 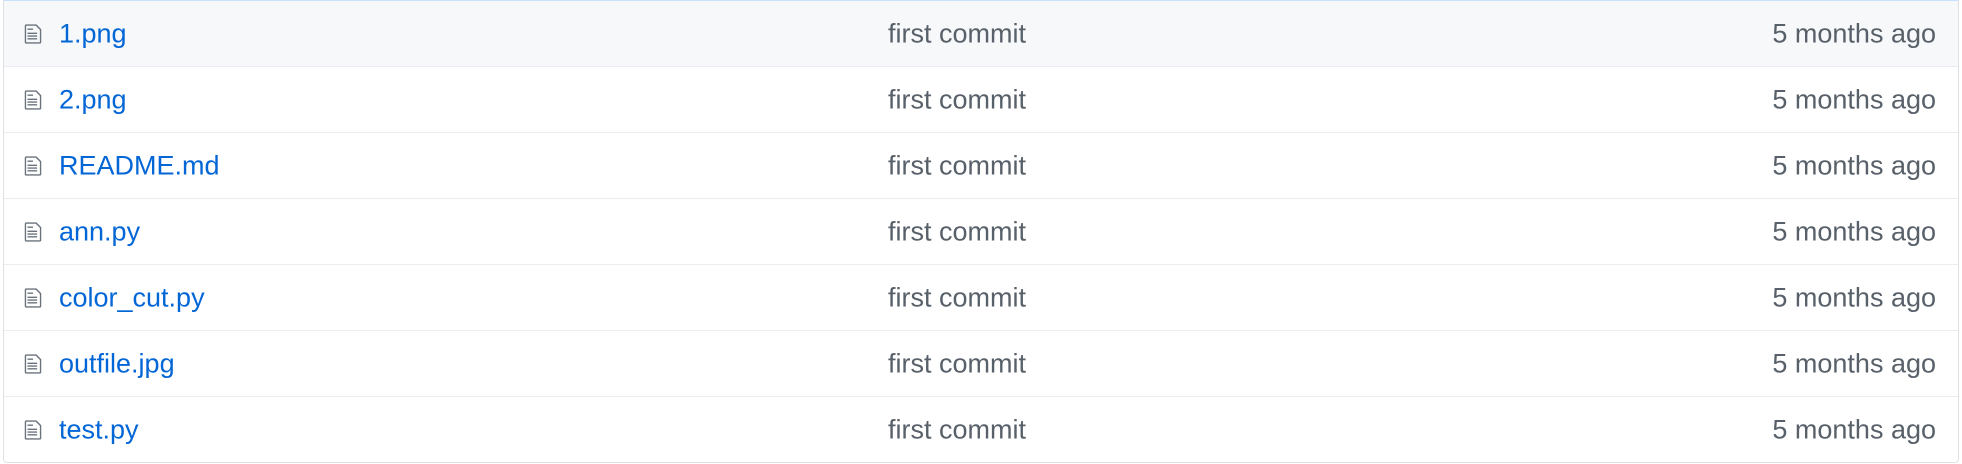 I want to click on table-row: test.py first commit 5 months ago, so click(x=981, y=429).